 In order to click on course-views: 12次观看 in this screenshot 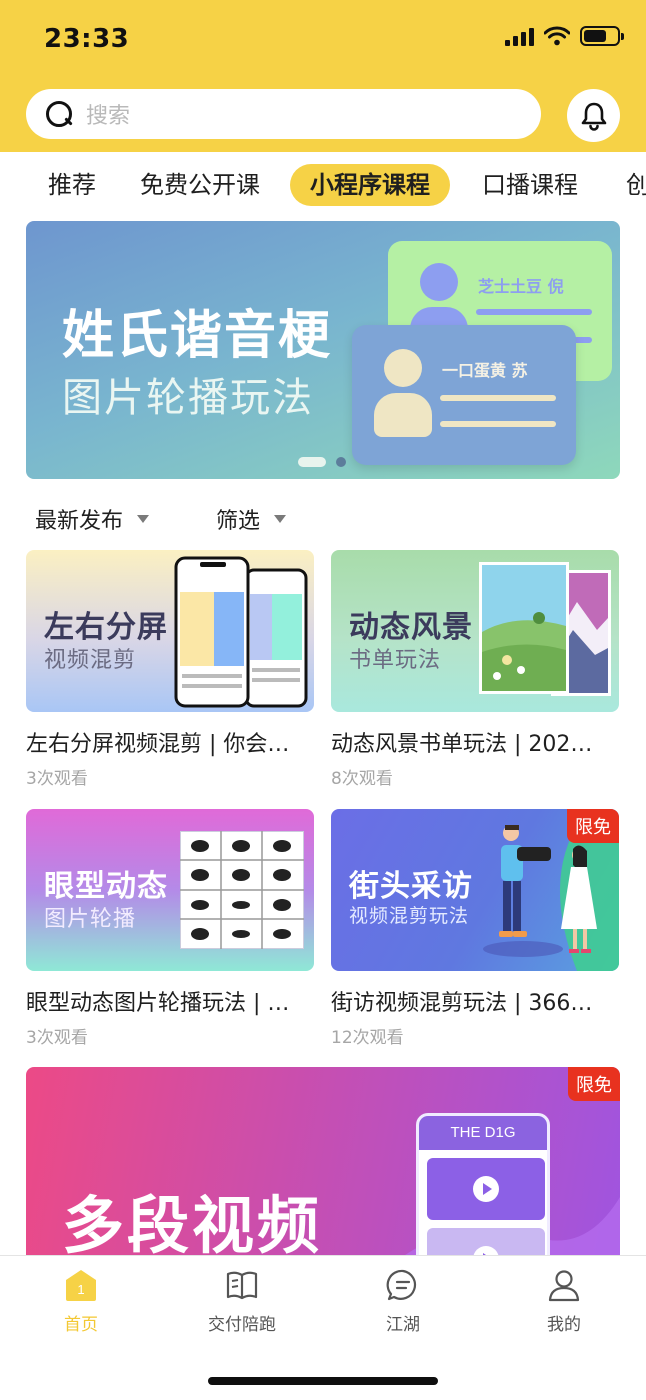, I will do `click(367, 1038)`.